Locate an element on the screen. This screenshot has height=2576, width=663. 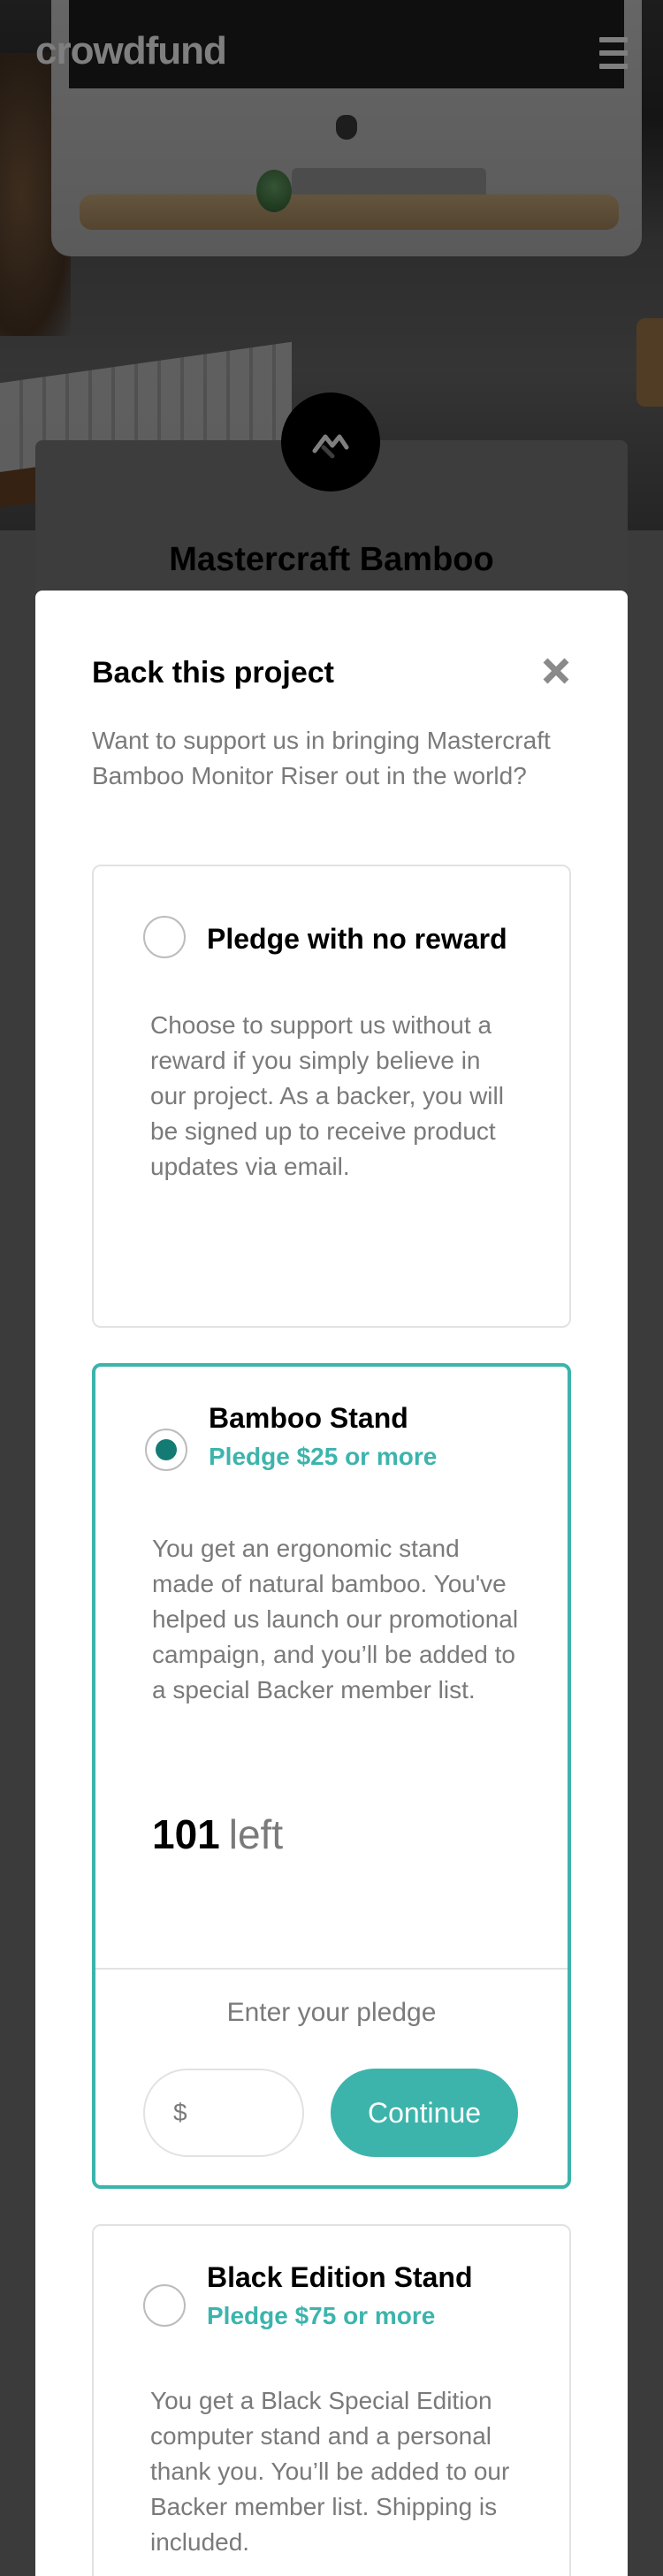
radio-selected-dot is located at coordinates (166, 1449).